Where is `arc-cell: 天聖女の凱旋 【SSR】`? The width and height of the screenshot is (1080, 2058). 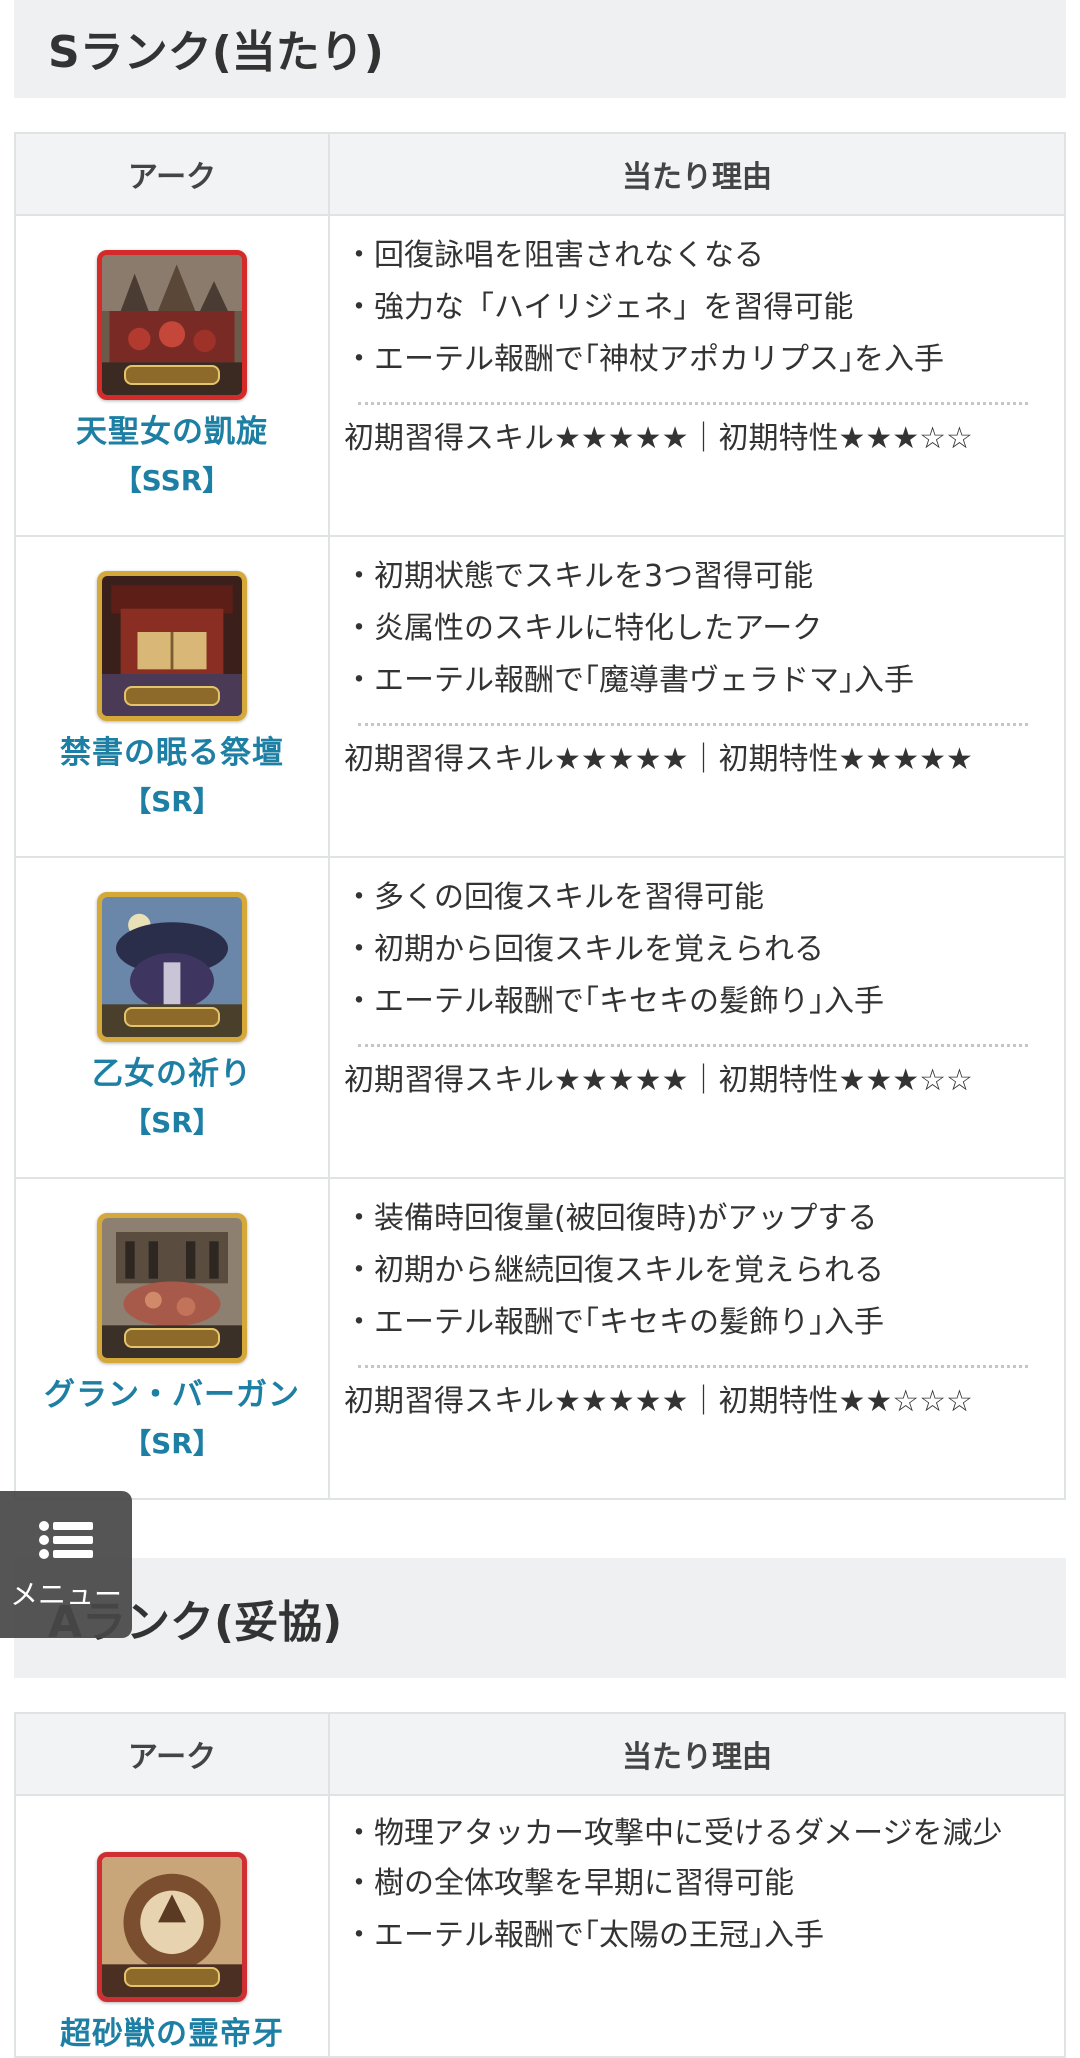
arc-cell: 天聖女の凱旋 【SSR】 is located at coordinates (173, 375).